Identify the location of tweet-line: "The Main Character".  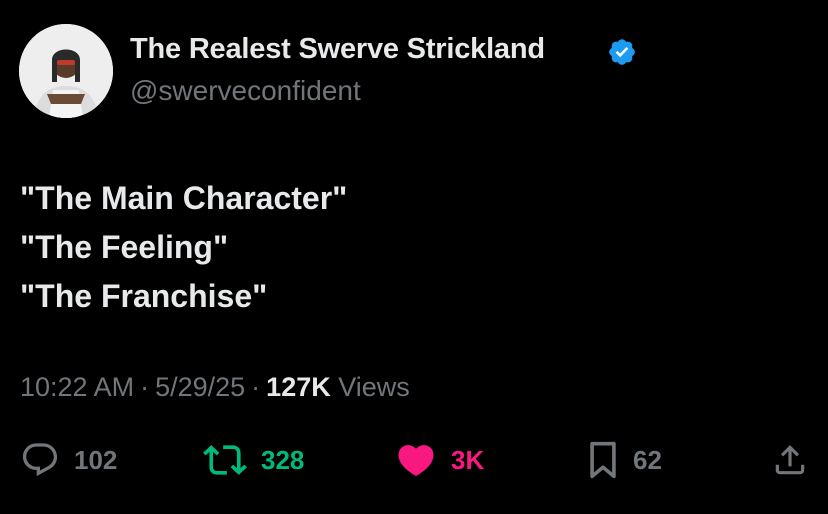
(184, 198).